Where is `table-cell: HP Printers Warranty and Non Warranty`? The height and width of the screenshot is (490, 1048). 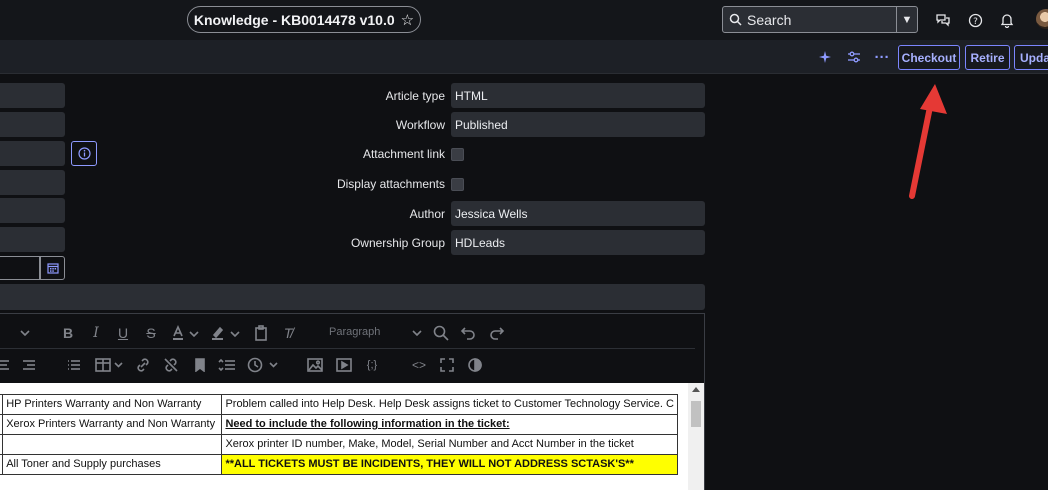 table-cell: HP Printers Warranty and Non Warranty is located at coordinates (112, 404).